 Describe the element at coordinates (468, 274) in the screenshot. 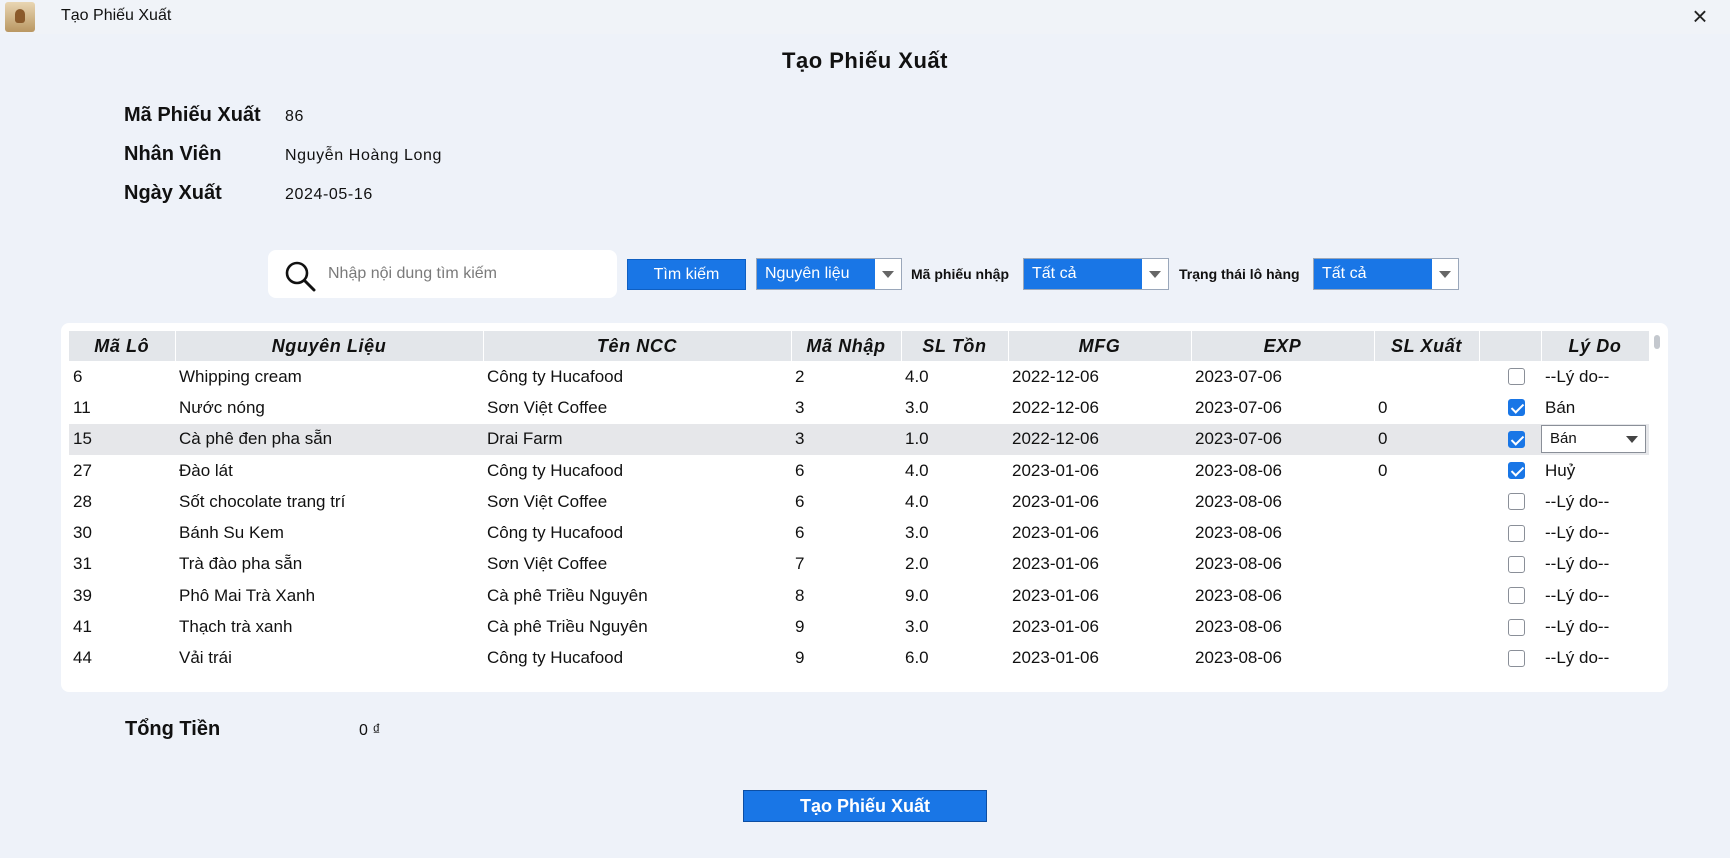

I see `search-input` at that location.